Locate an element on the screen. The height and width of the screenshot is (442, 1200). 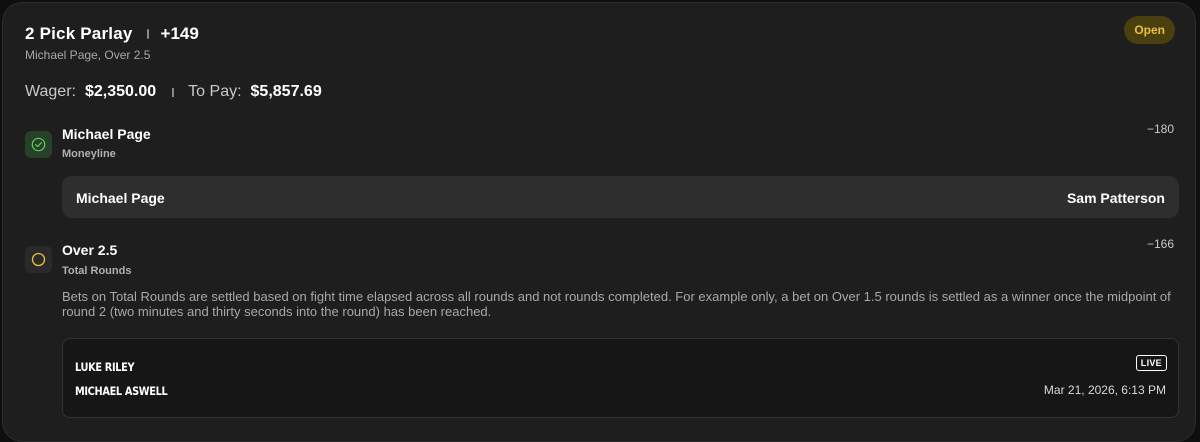
bet-header: 2 Pick Parlay +149 is located at coordinates (112, 34).